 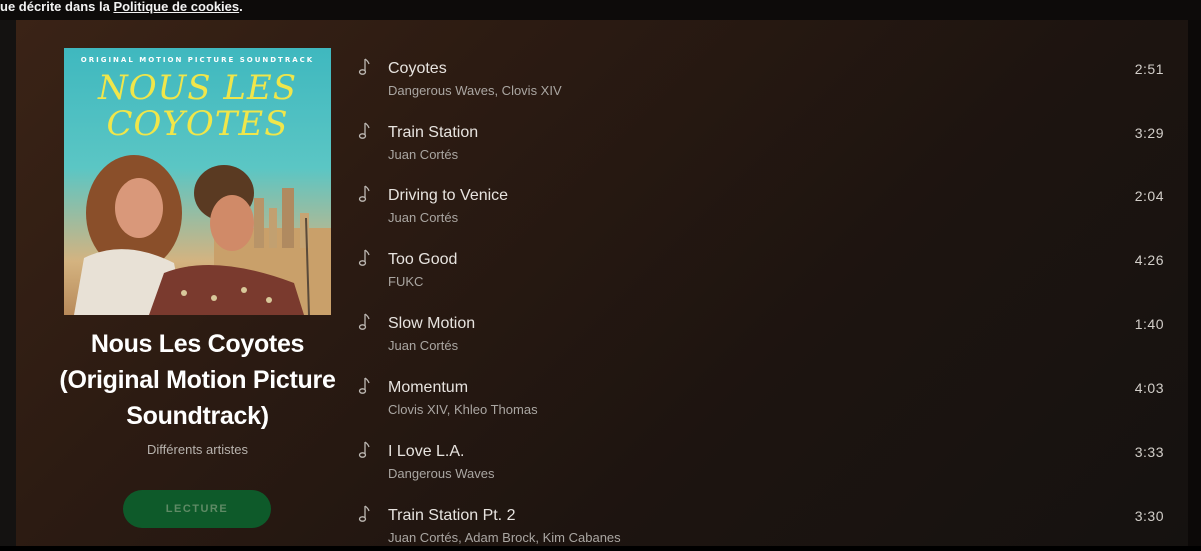 I want to click on cookie-notice-text: ue décrite dans la, so click(x=57, y=7).